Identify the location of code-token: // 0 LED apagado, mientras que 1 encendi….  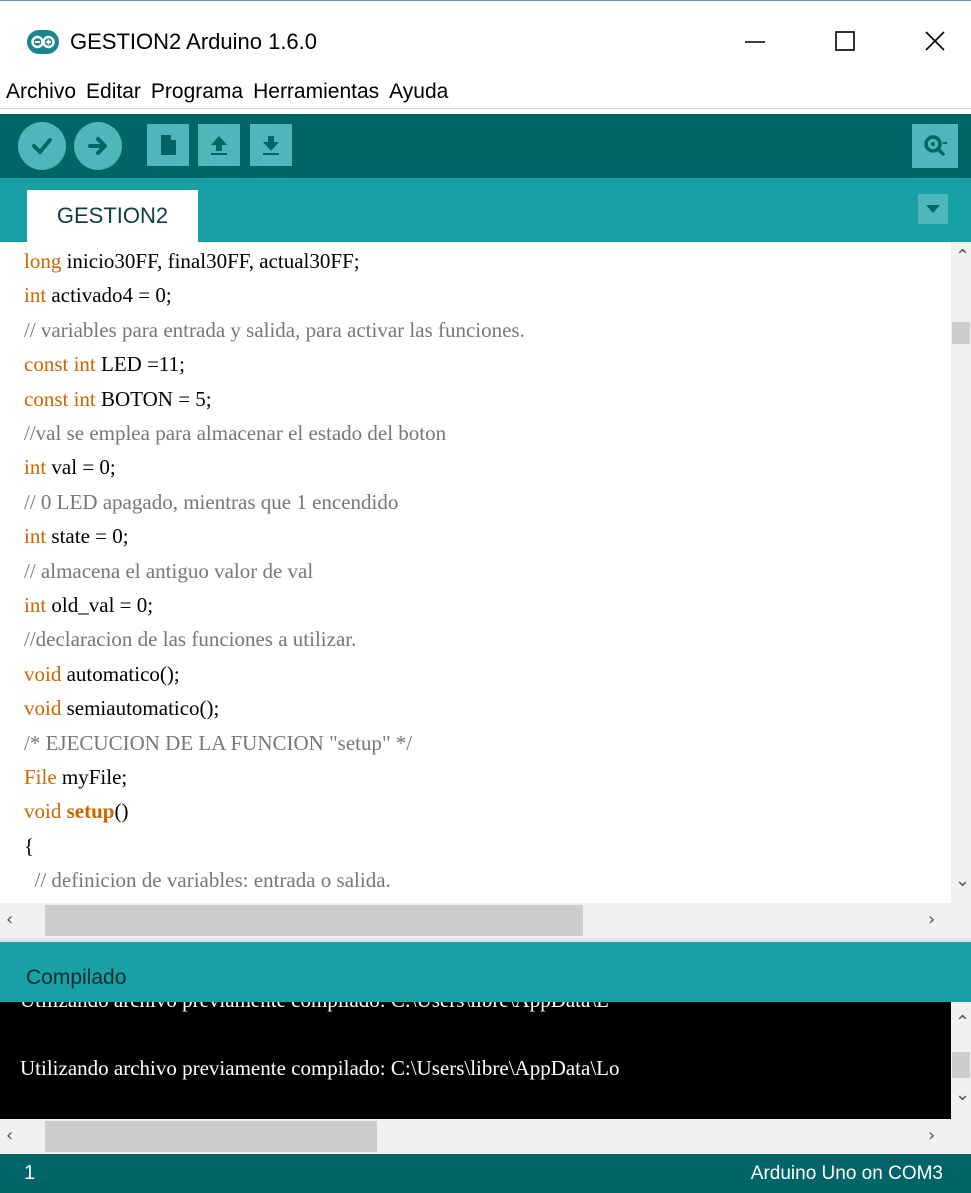
(211, 501).